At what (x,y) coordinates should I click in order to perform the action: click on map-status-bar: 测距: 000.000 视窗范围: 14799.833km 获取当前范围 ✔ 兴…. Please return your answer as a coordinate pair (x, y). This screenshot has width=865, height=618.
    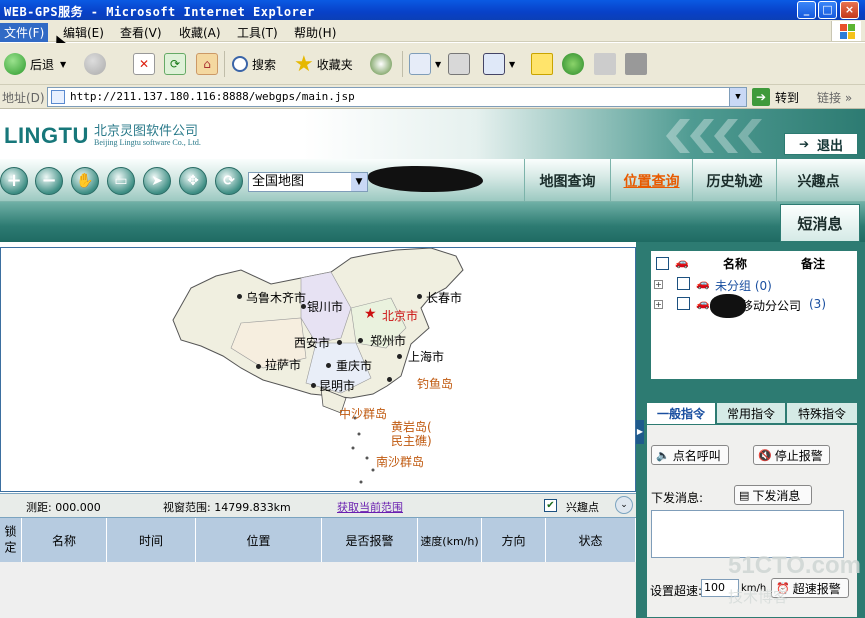
    Looking at the image, I should click on (318, 505).